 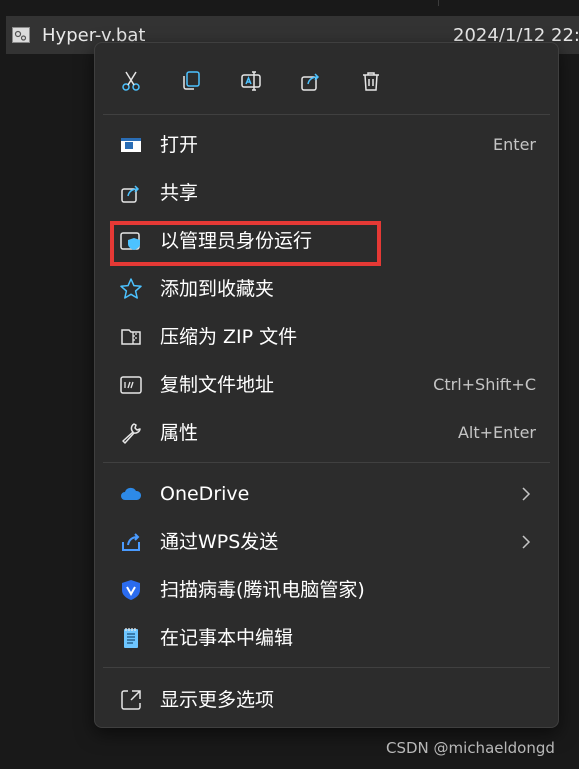 What do you see at coordinates (131, 337) in the screenshot?
I see `zip-folder-icon` at bounding box center [131, 337].